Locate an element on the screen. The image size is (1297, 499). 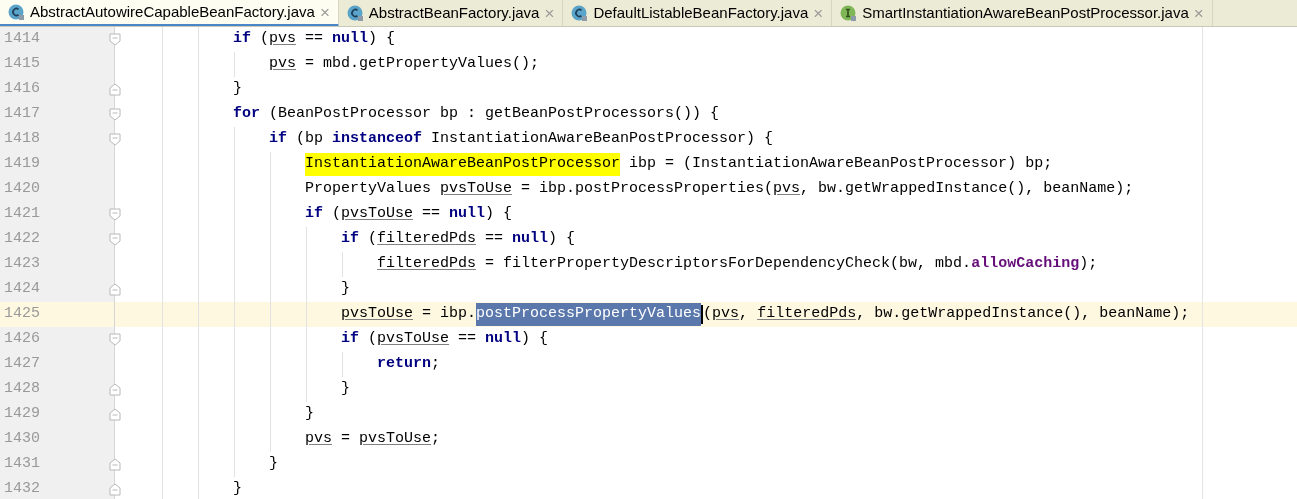
line-number: 1414 is located at coordinates (21, 39).